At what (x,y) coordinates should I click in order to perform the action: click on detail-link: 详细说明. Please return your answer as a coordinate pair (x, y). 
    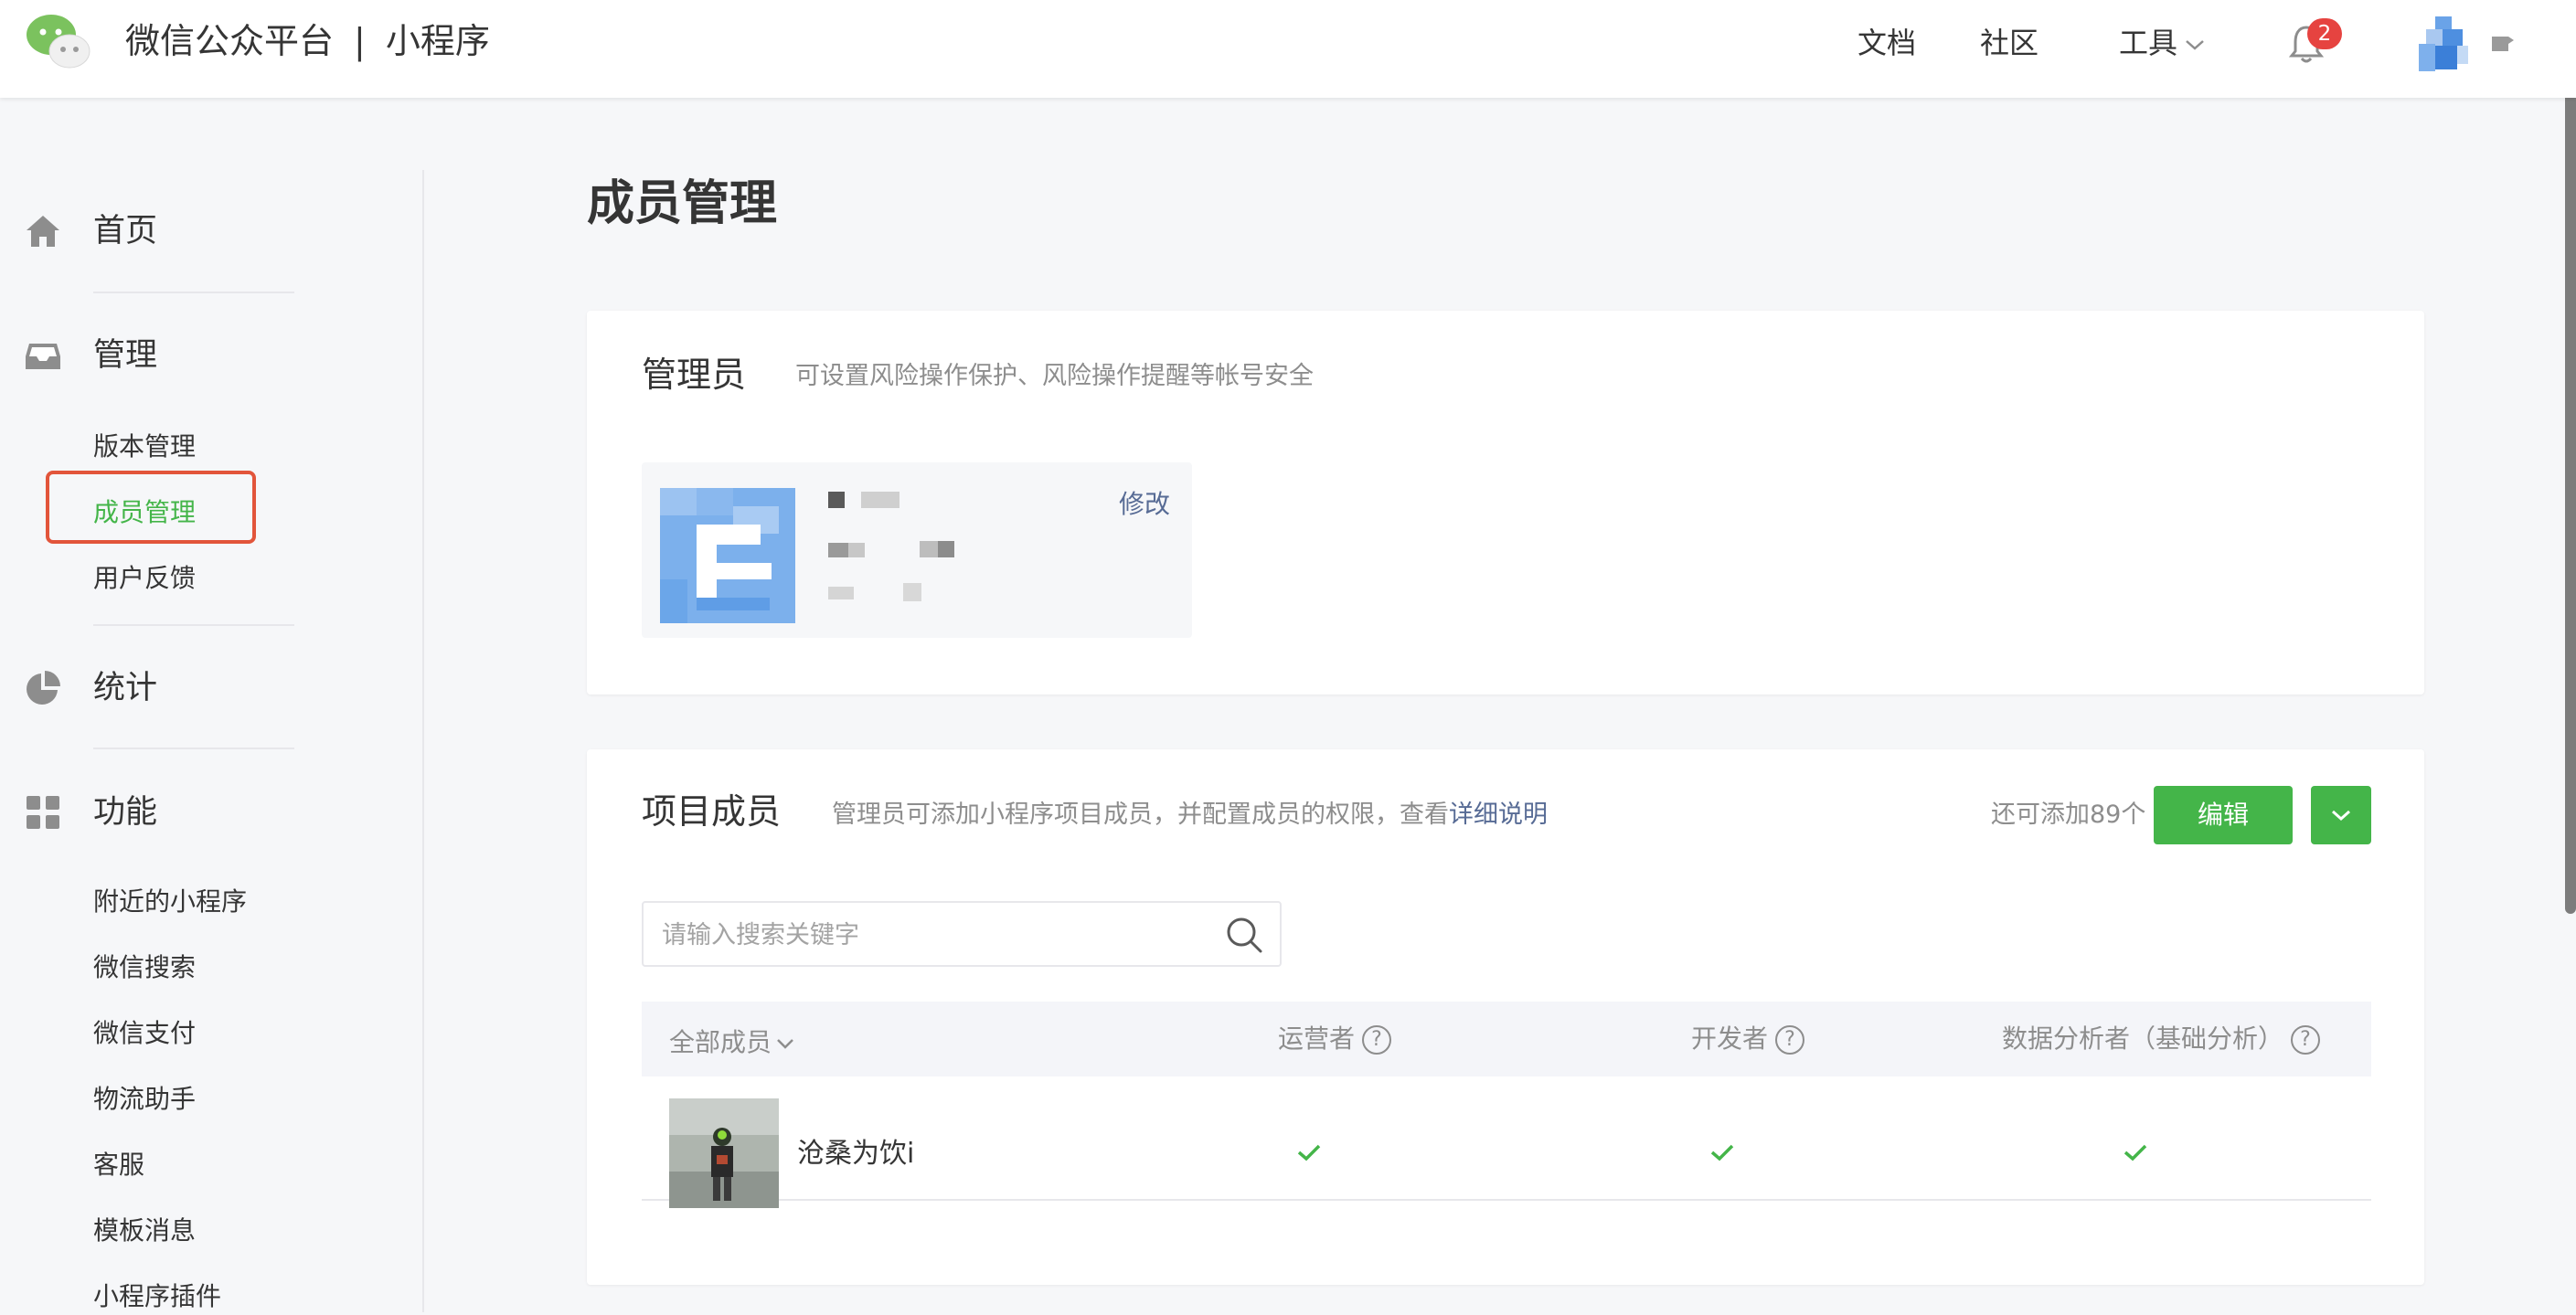
    Looking at the image, I should click on (1498, 815).